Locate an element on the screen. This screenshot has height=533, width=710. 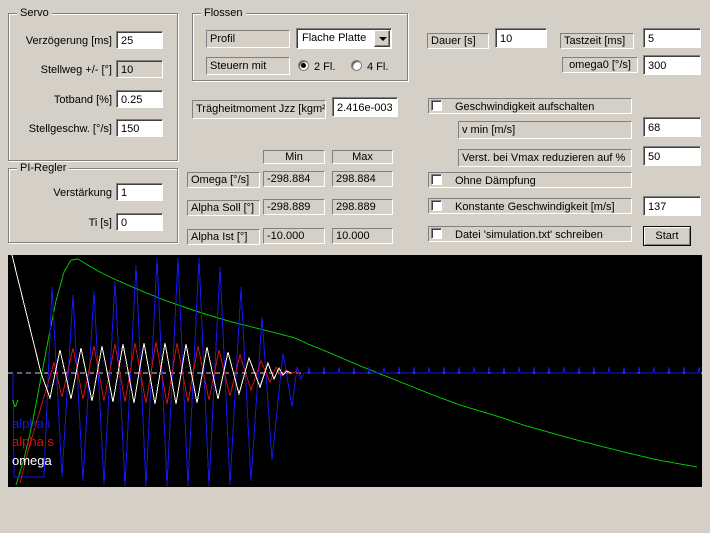
radio-2fl is located at coordinates (303, 65).